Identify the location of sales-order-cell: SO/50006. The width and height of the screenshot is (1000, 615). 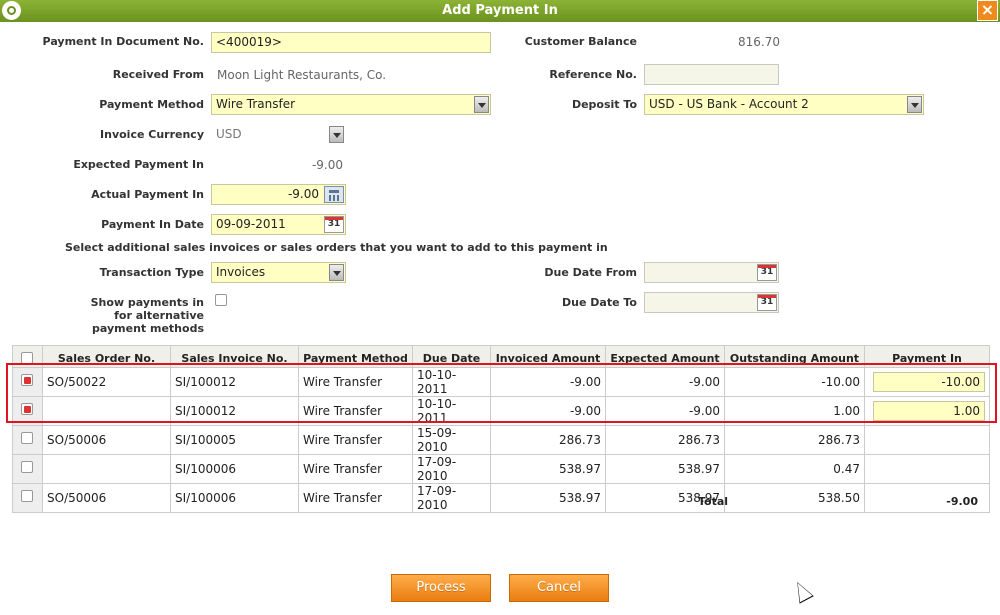
(106, 440).